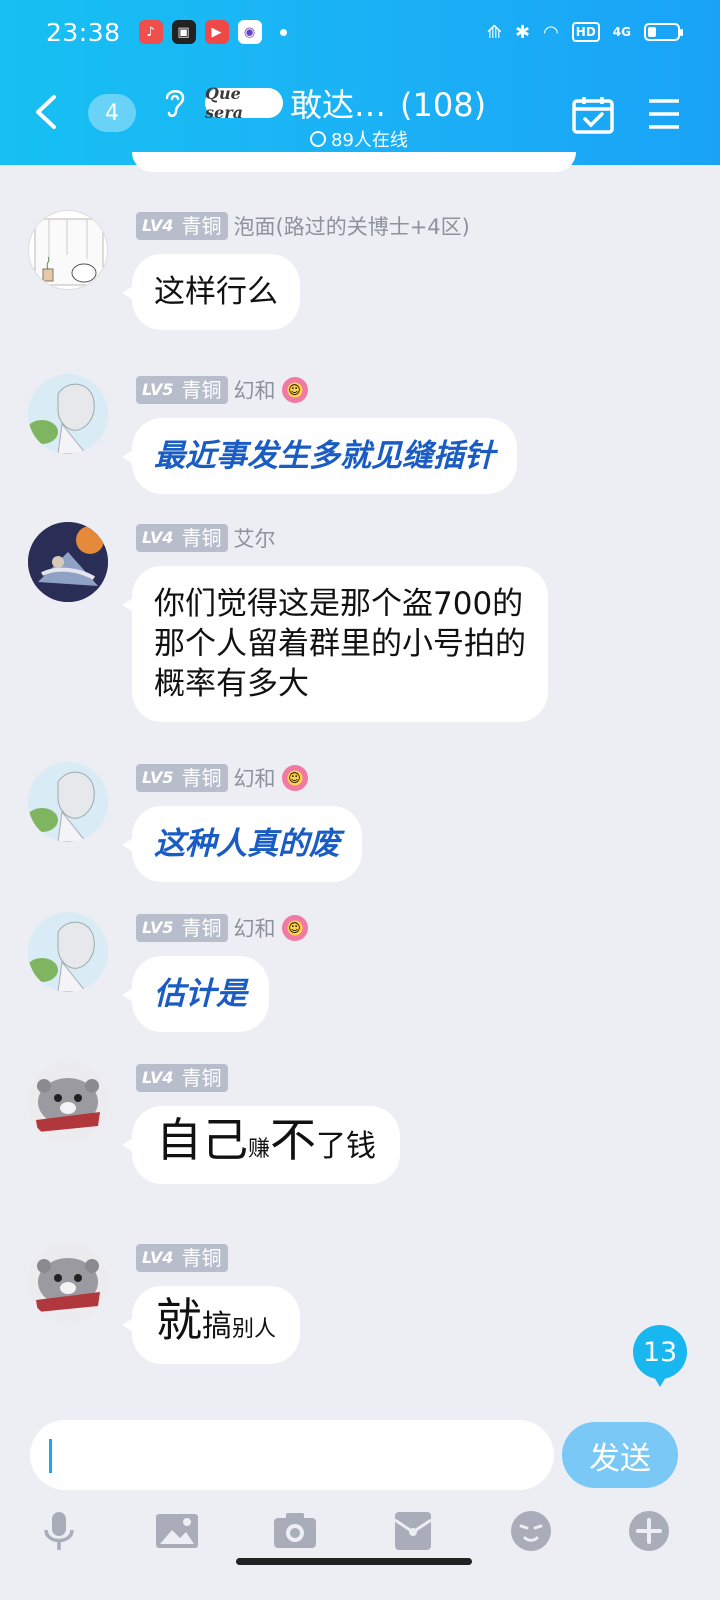 This screenshot has height=1600, width=720. I want to click on video-app-icon: ▶, so click(216, 32).